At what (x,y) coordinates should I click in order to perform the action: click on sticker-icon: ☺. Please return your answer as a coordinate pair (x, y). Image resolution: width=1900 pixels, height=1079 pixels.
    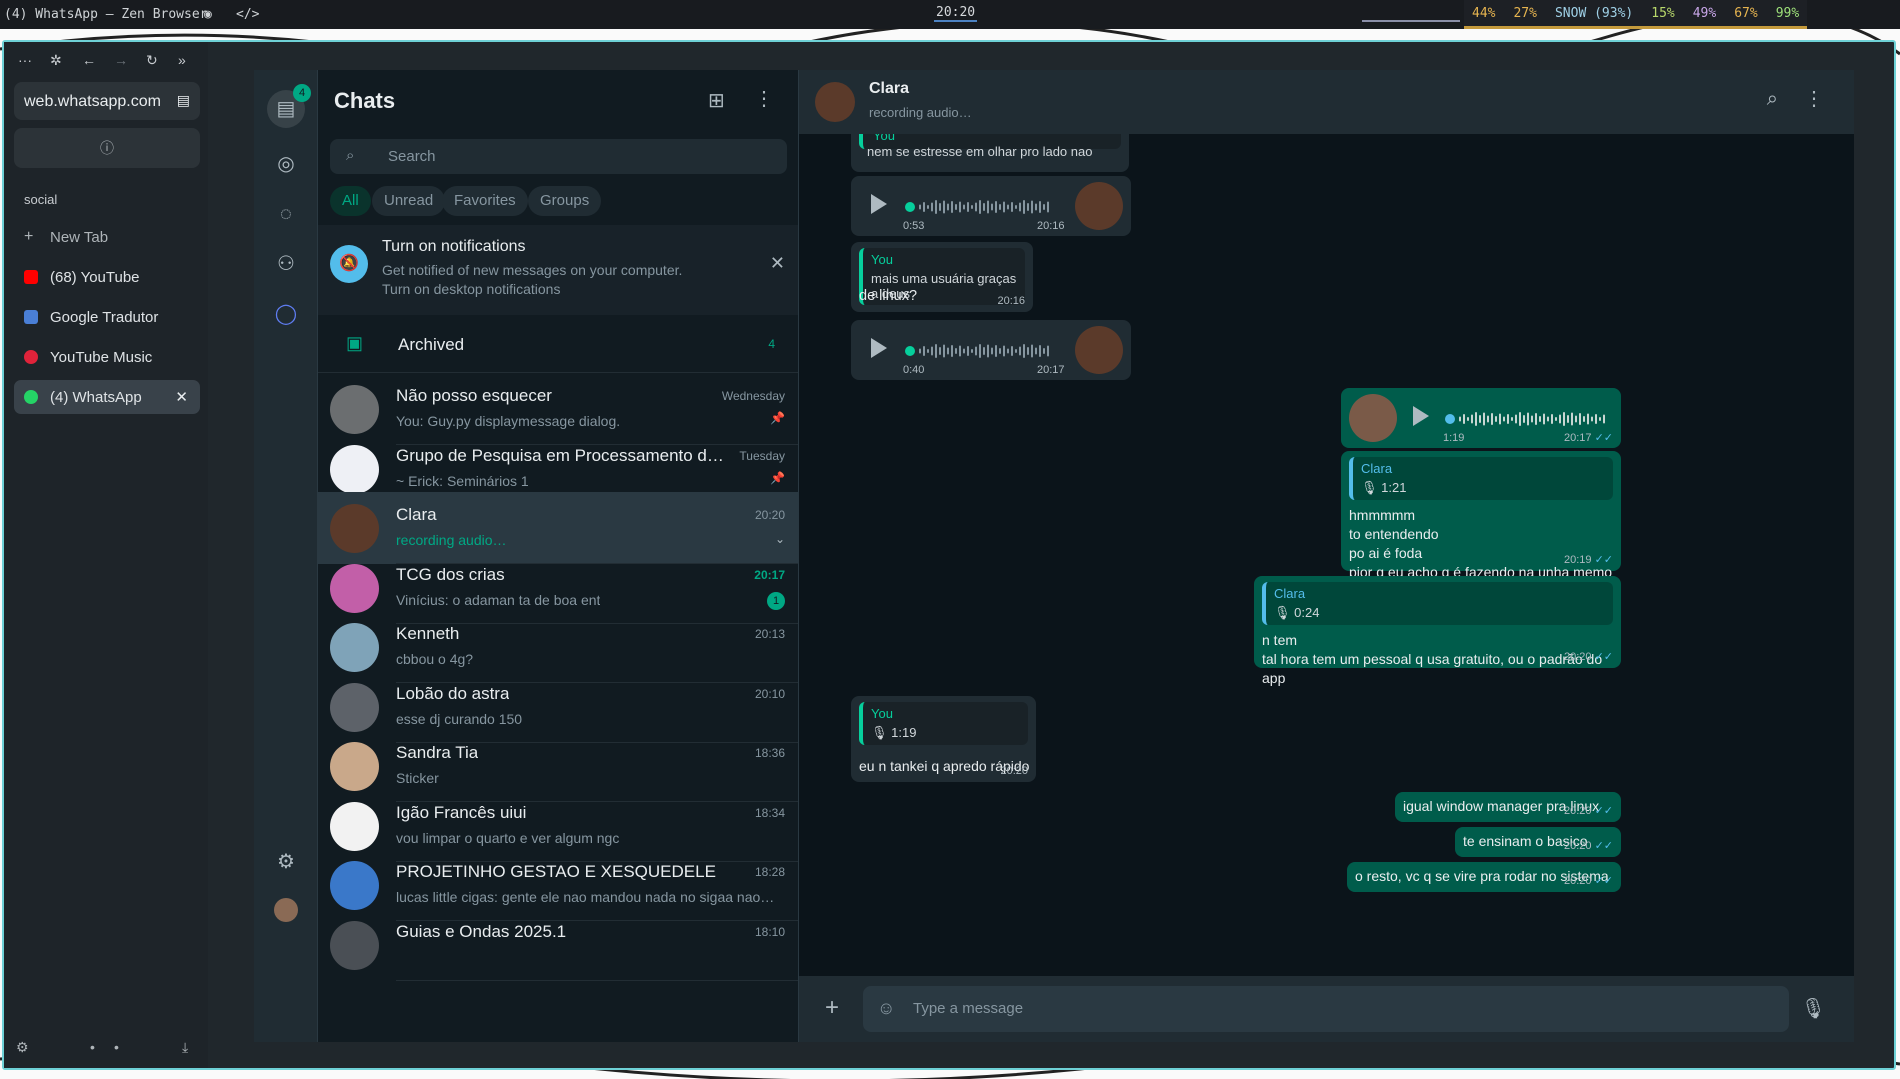
    Looking at the image, I should click on (886, 1008).